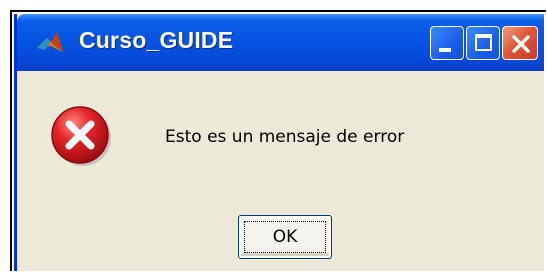 Image resolution: width=548 pixels, height=273 pixels. What do you see at coordinates (447, 43) in the screenshot?
I see `minimize-button` at bounding box center [447, 43].